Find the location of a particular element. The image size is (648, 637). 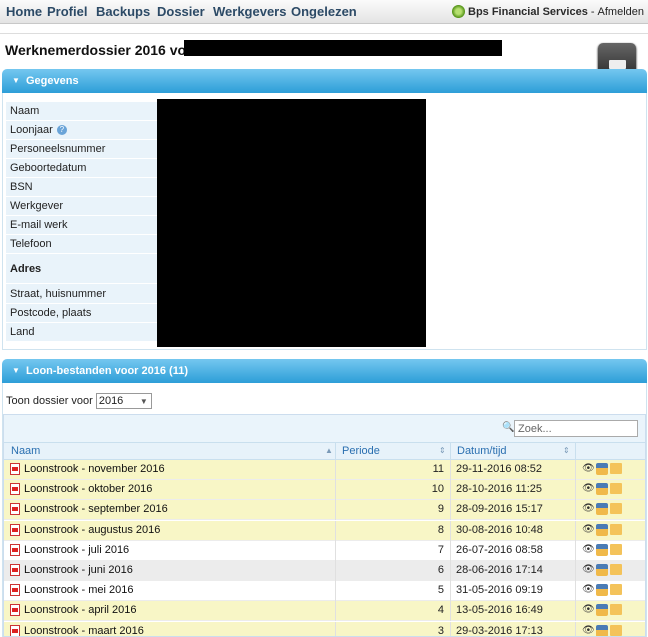

file-name-cell: Loonstrook - april 2016 is located at coordinates (73, 610).